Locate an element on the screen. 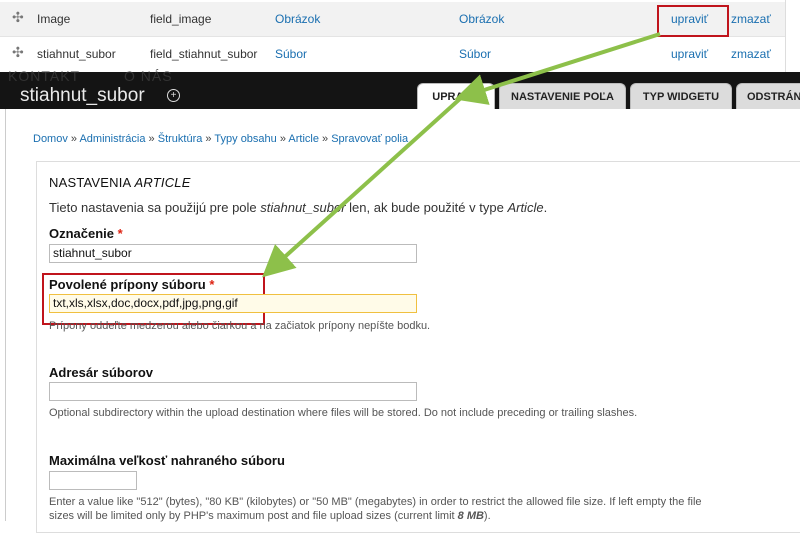 This screenshot has height=533, width=800. label-text: Povolené prípony súboru is located at coordinates (127, 284).